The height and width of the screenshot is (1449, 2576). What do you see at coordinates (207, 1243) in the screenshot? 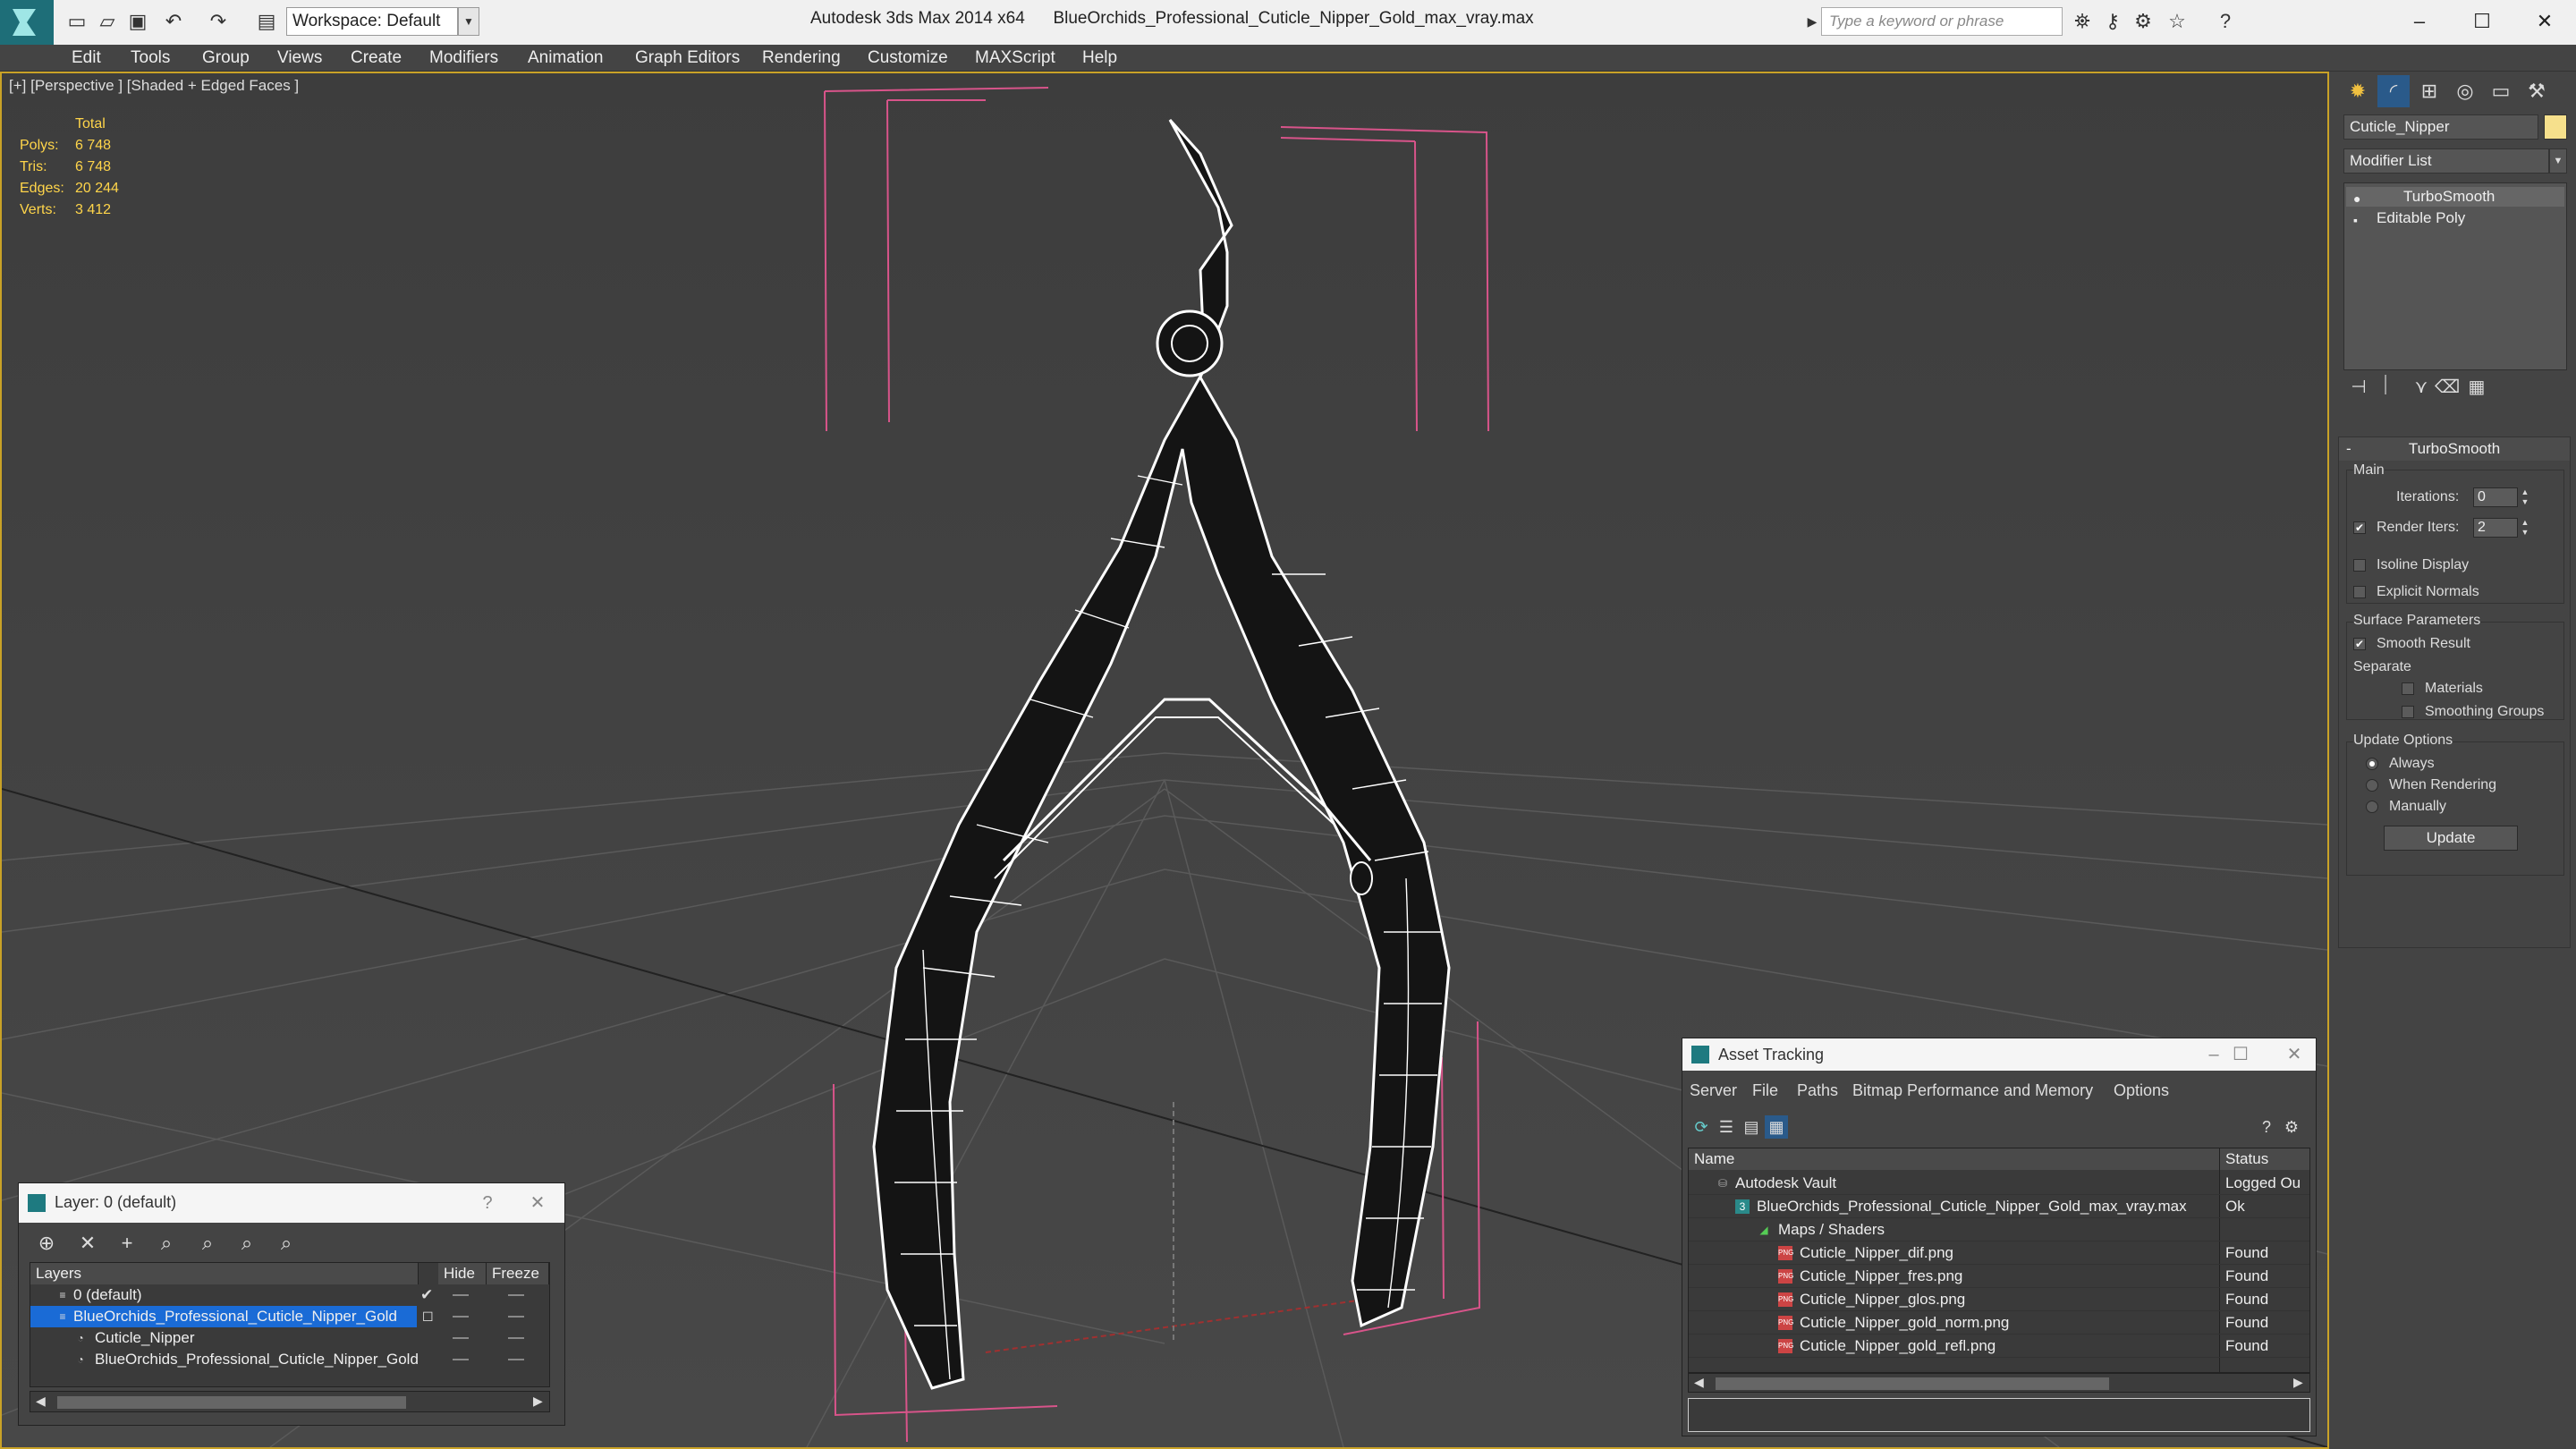
I see `highlight-layer-icon: ⌕` at bounding box center [207, 1243].